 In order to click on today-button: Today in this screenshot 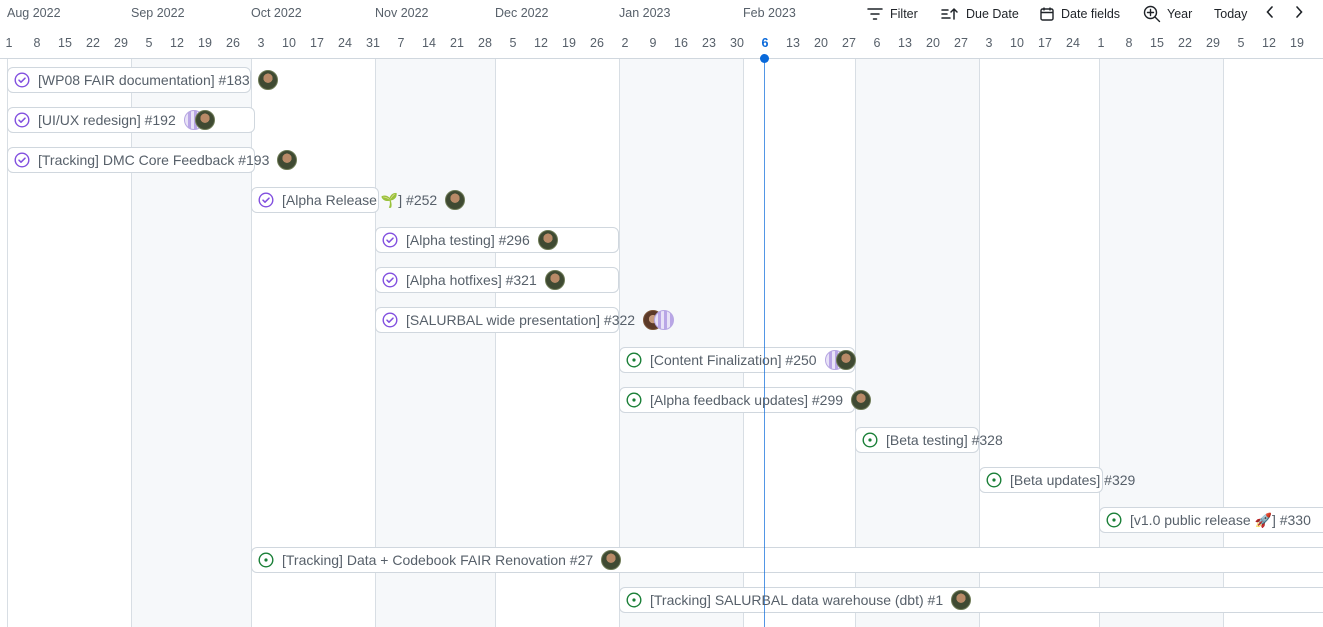, I will do `click(1230, 14)`.